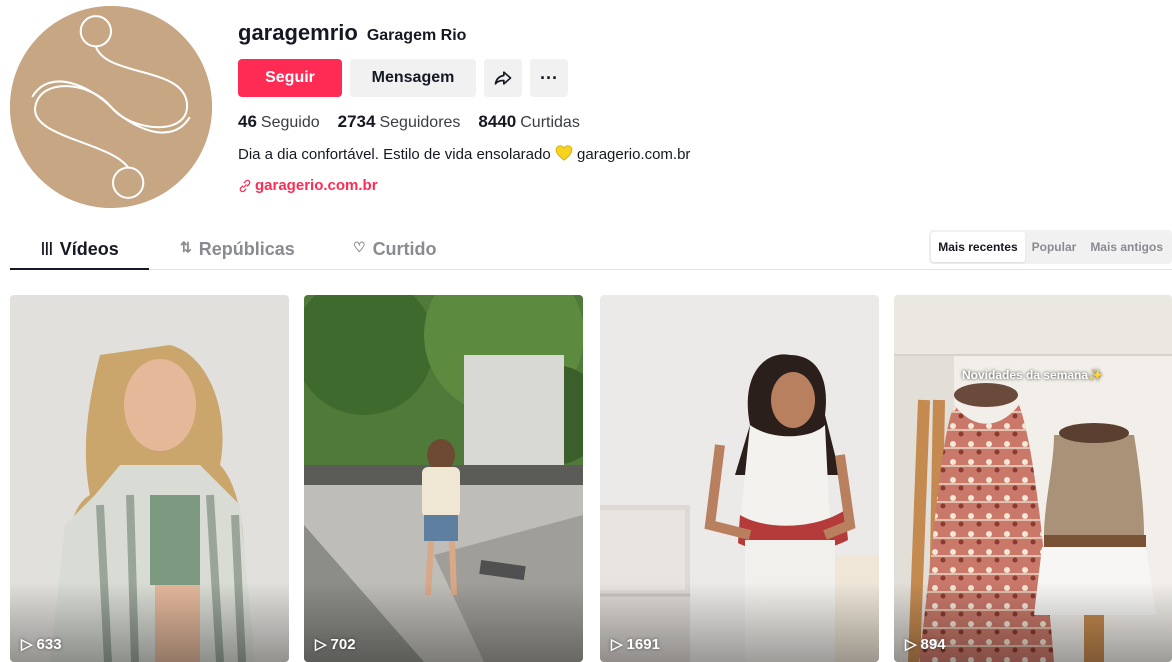  I want to click on view-count-value: 633, so click(49, 644).